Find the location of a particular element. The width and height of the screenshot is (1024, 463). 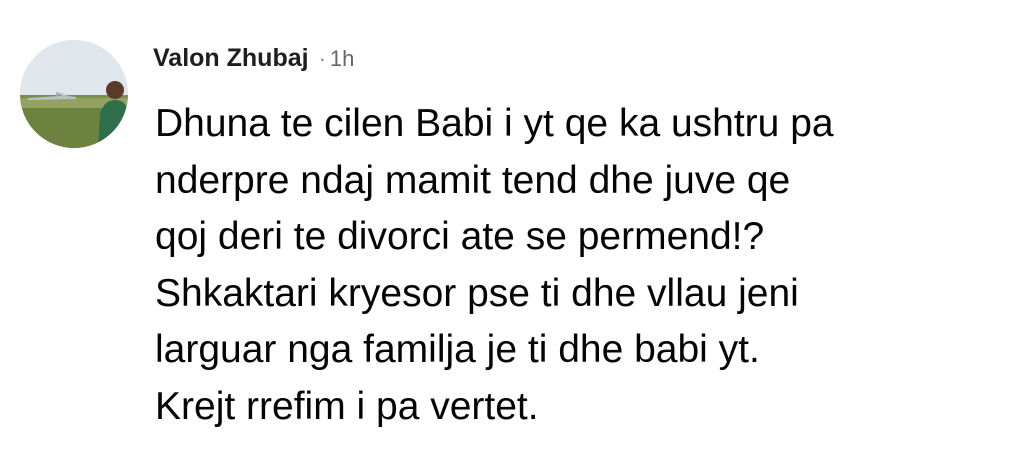

comment-header: Valon Zhubaj · 1h is located at coordinates (253, 61).